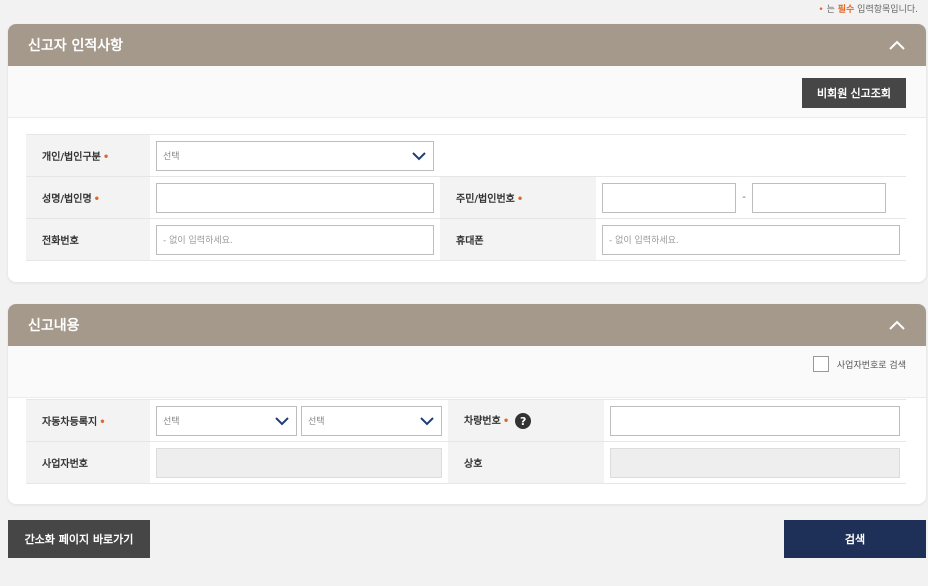  What do you see at coordinates (854, 93) in the screenshot?
I see `non-member-lookup-button: 비회원 신고조회` at bounding box center [854, 93].